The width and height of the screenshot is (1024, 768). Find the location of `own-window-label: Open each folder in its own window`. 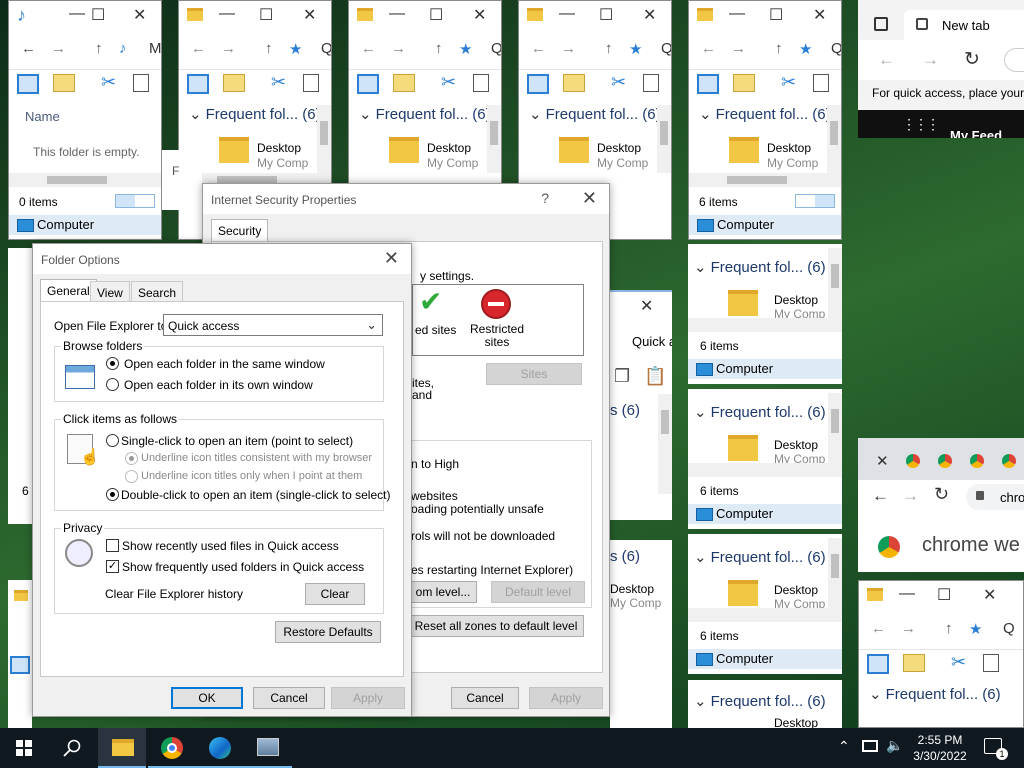

own-window-label: Open each folder in its own window is located at coordinates (218, 385).